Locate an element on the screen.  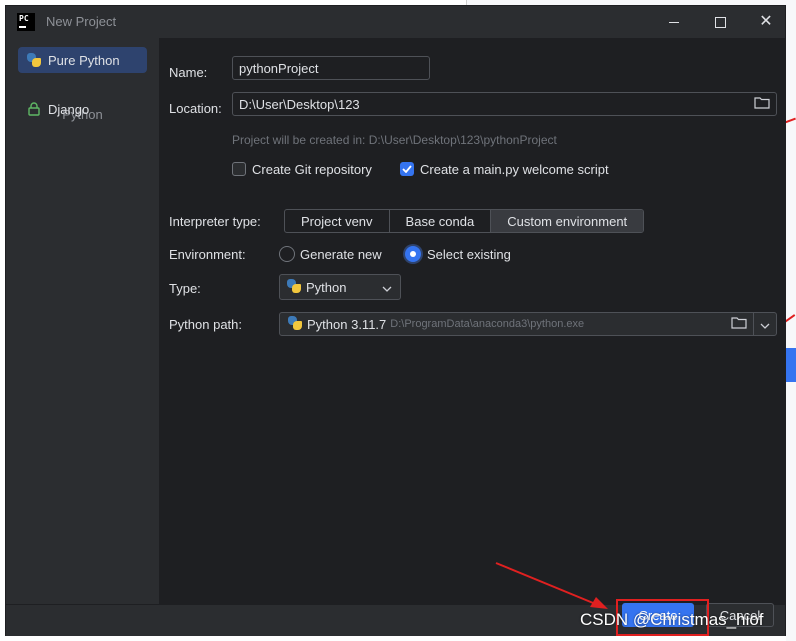
interpreter-type-project-venv: Project venv is located at coordinates (337, 221).